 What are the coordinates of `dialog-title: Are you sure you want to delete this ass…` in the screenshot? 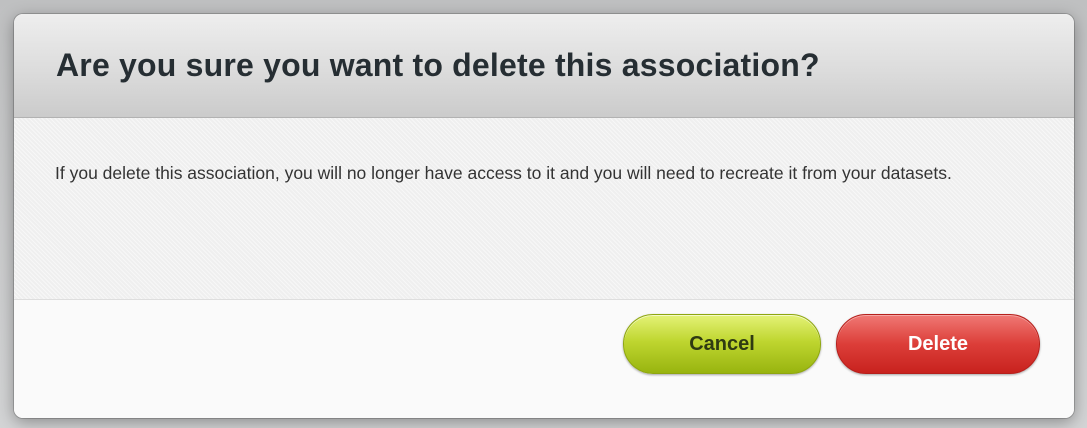 It's located at (438, 65).